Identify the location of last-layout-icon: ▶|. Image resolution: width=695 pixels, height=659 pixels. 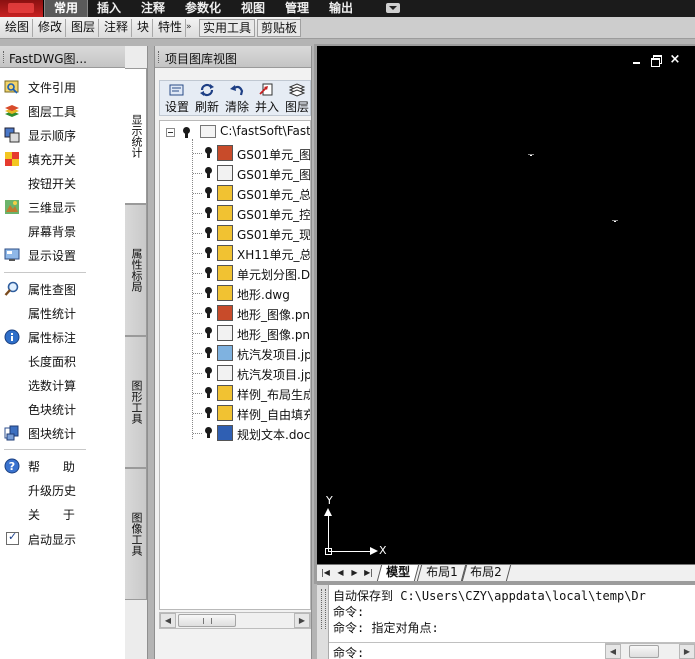
(368, 573).